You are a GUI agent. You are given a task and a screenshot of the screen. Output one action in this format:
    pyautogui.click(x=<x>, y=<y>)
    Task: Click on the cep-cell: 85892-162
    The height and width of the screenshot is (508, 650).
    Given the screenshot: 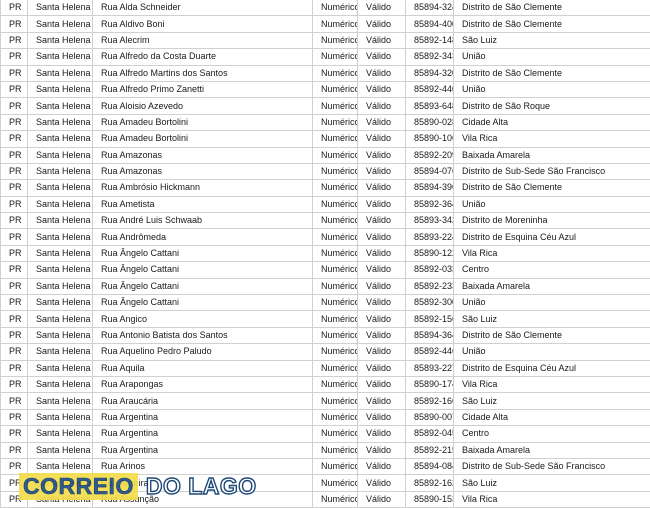 What is the action you would take?
    pyautogui.click(x=430, y=483)
    